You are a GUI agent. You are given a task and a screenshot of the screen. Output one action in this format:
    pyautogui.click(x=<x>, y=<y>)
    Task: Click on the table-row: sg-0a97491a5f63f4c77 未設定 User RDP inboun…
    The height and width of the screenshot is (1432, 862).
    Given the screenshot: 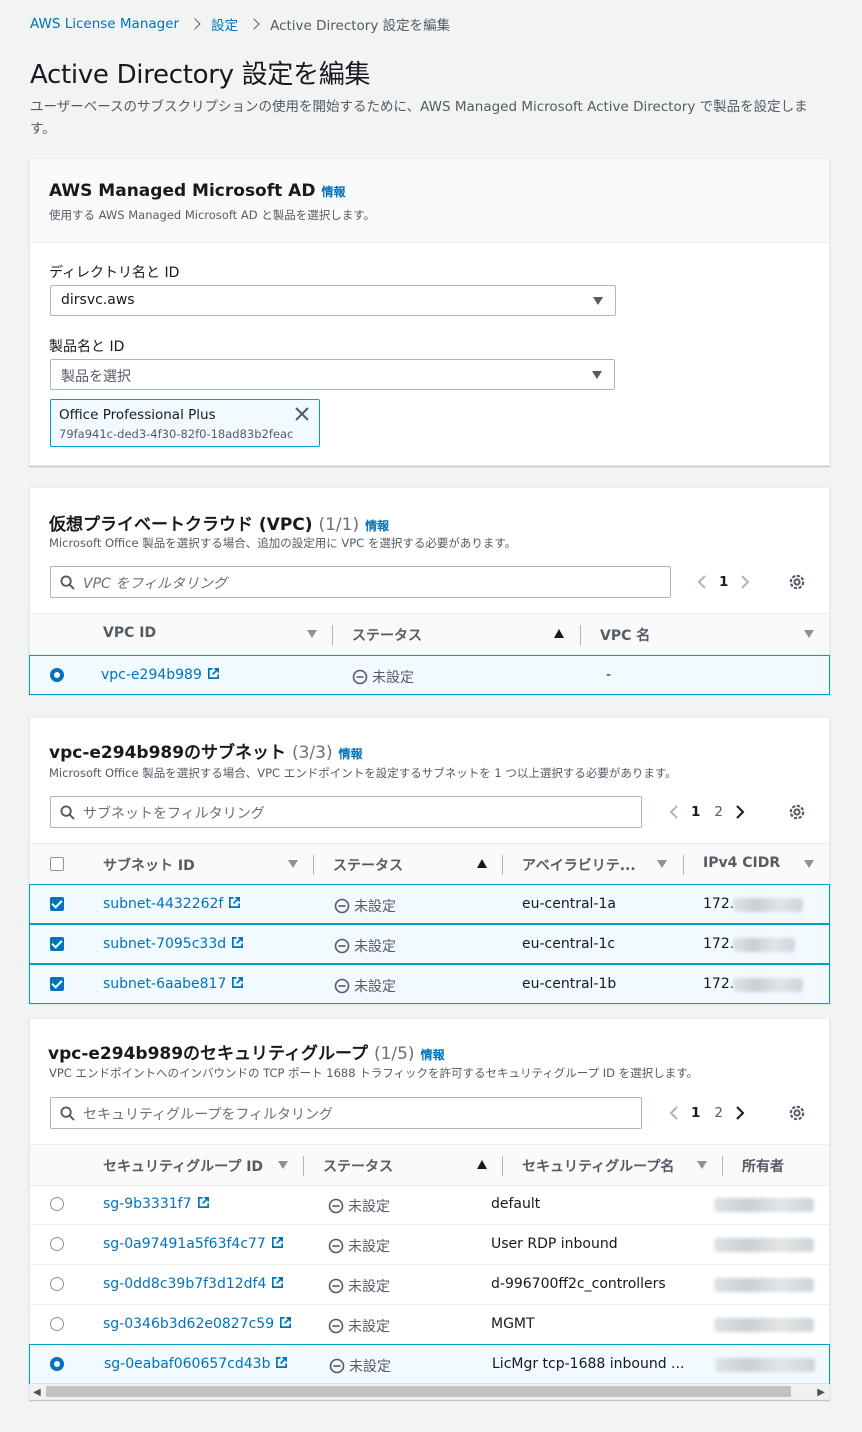 What is the action you would take?
    pyautogui.click(x=429, y=1245)
    